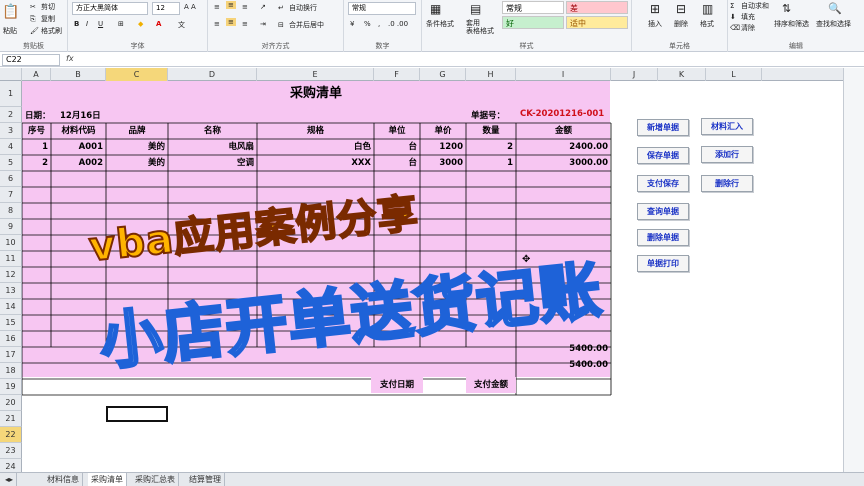 The image size is (864, 486). I want to click on doc-no-value: CK-20201216-001, so click(562, 114).